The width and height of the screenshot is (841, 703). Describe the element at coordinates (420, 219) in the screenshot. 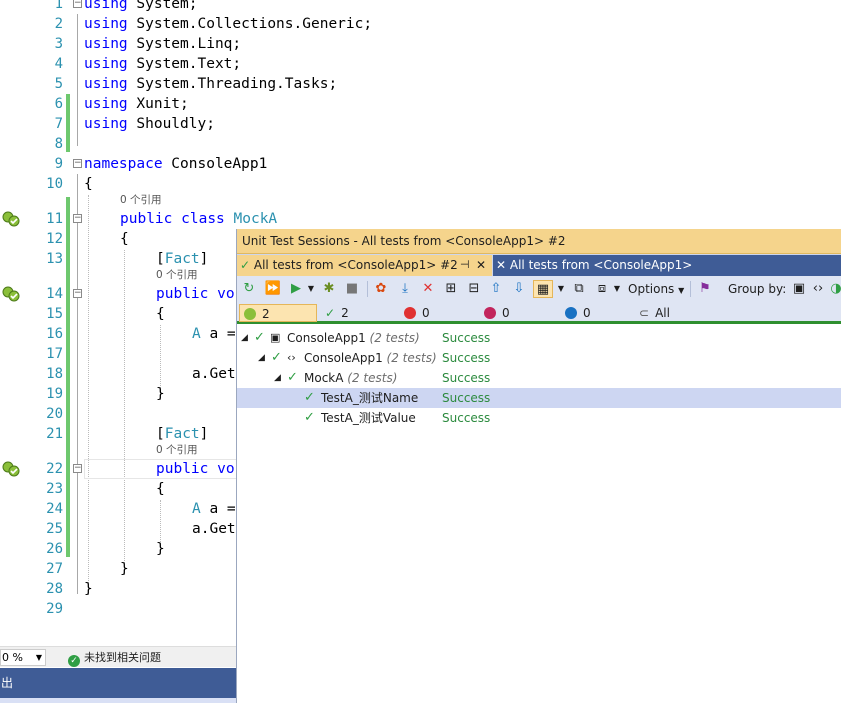

I see `code-line: 11 public class MockA` at that location.